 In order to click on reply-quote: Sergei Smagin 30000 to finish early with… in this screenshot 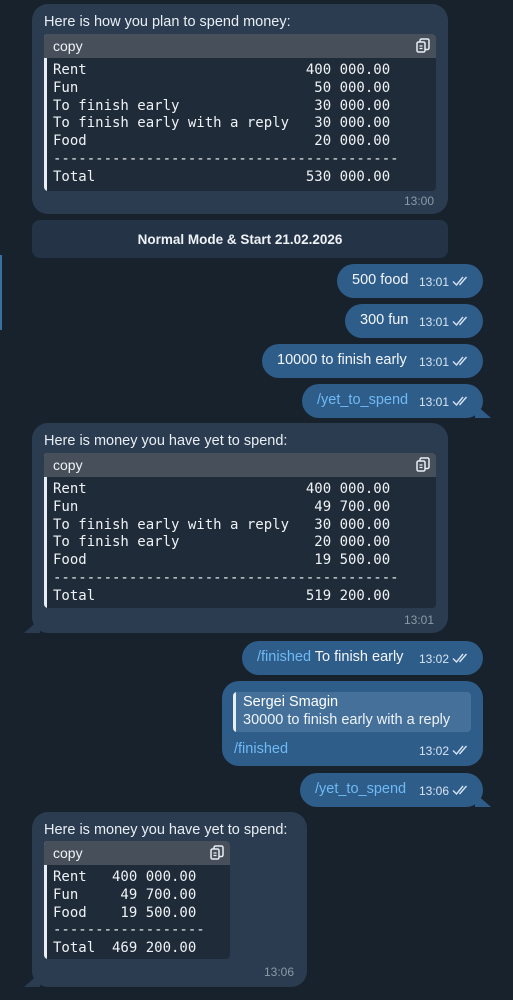, I will do `click(352, 712)`.